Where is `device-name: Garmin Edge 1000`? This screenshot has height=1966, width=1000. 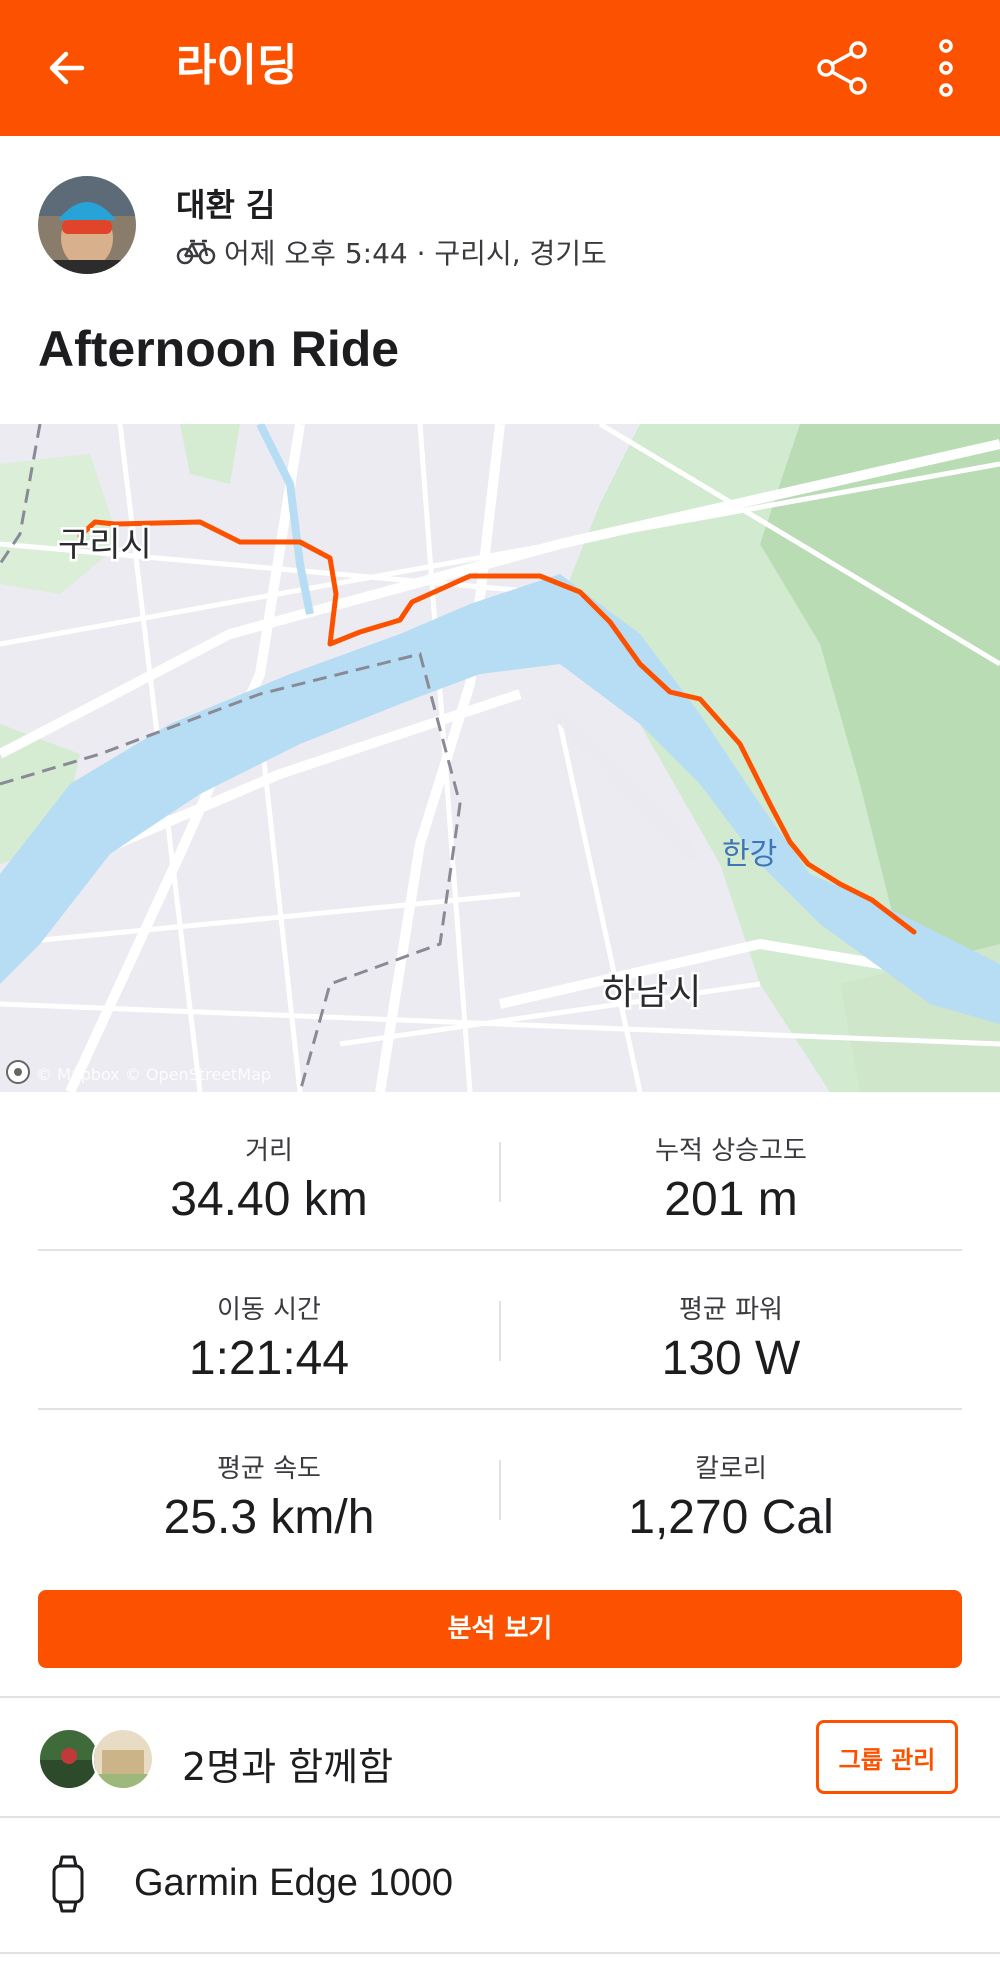
device-name: Garmin Edge 1000 is located at coordinates (293, 1883).